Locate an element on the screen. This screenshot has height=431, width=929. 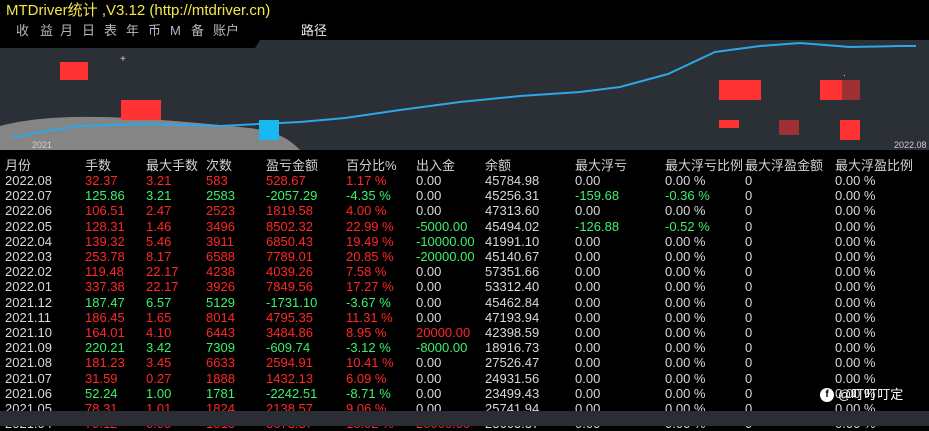
cell-maxfl: -159.68 is located at coordinates (597, 196).